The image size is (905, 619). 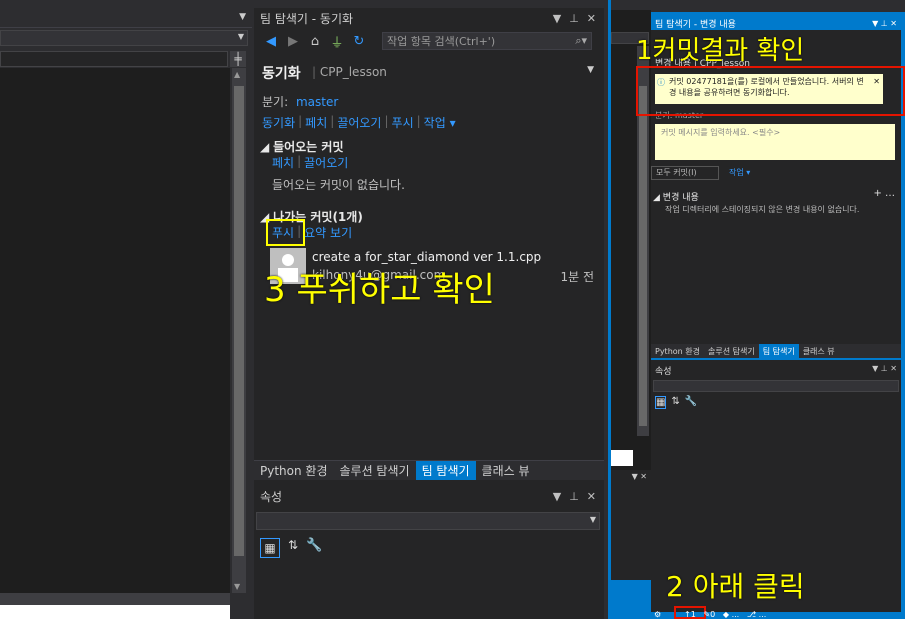 I want to click on project-name: | CPP_lesson, so click(x=349, y=72).